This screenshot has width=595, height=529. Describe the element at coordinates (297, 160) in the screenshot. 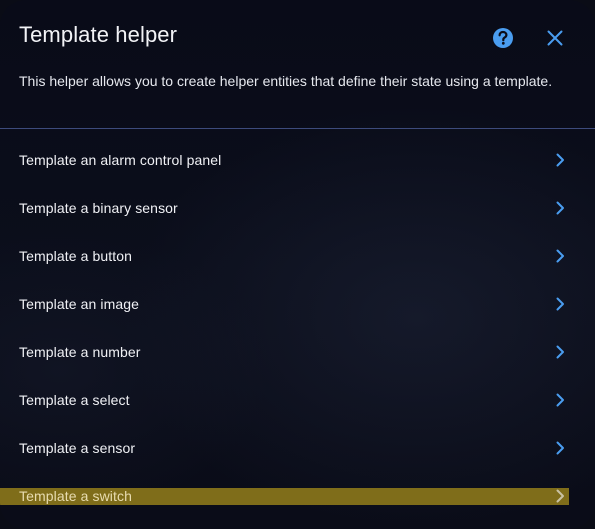

I see `list-item-alarm-control-panel: Template an alarm control panel` at that location.